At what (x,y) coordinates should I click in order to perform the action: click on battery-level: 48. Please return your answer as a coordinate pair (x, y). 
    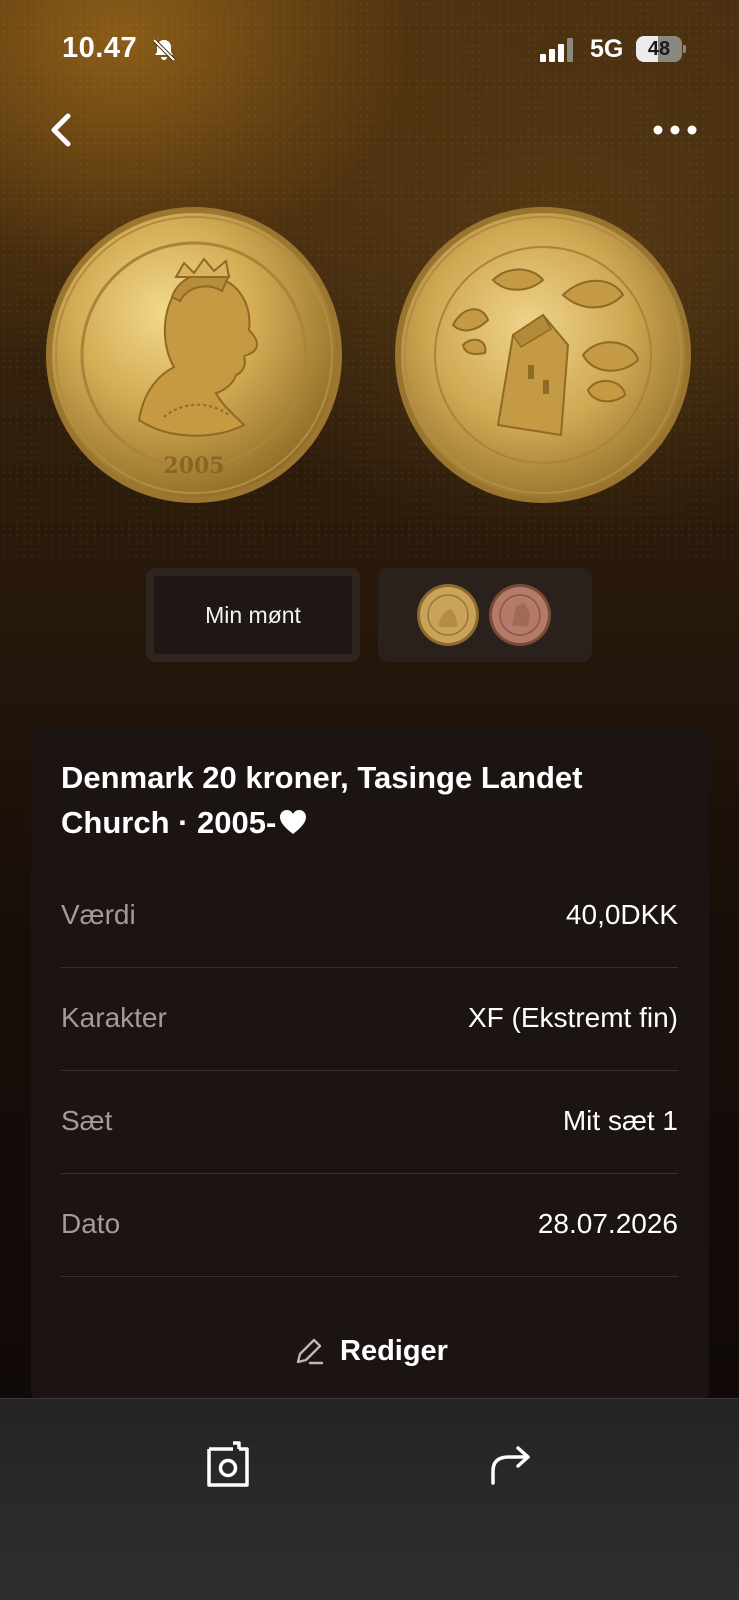
    Looking at the image, I should click on (659, 49).